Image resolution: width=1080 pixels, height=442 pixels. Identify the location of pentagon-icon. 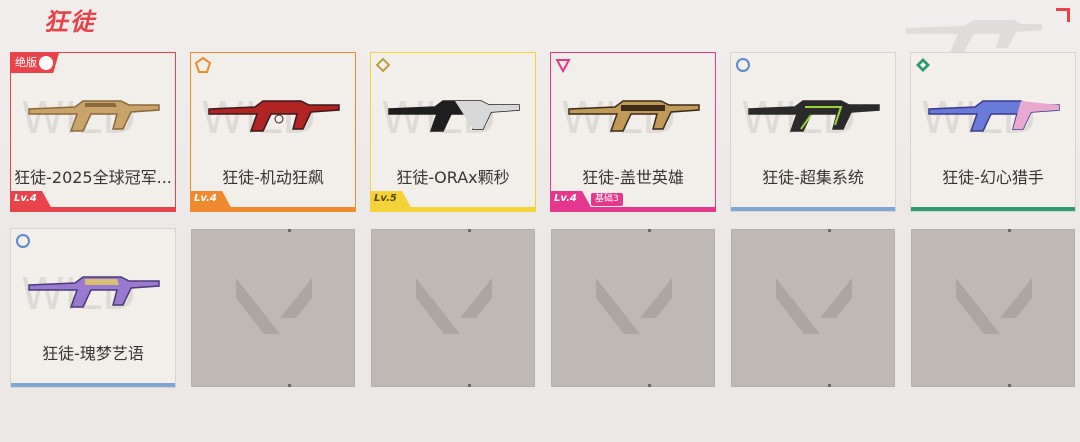
(203, 65).